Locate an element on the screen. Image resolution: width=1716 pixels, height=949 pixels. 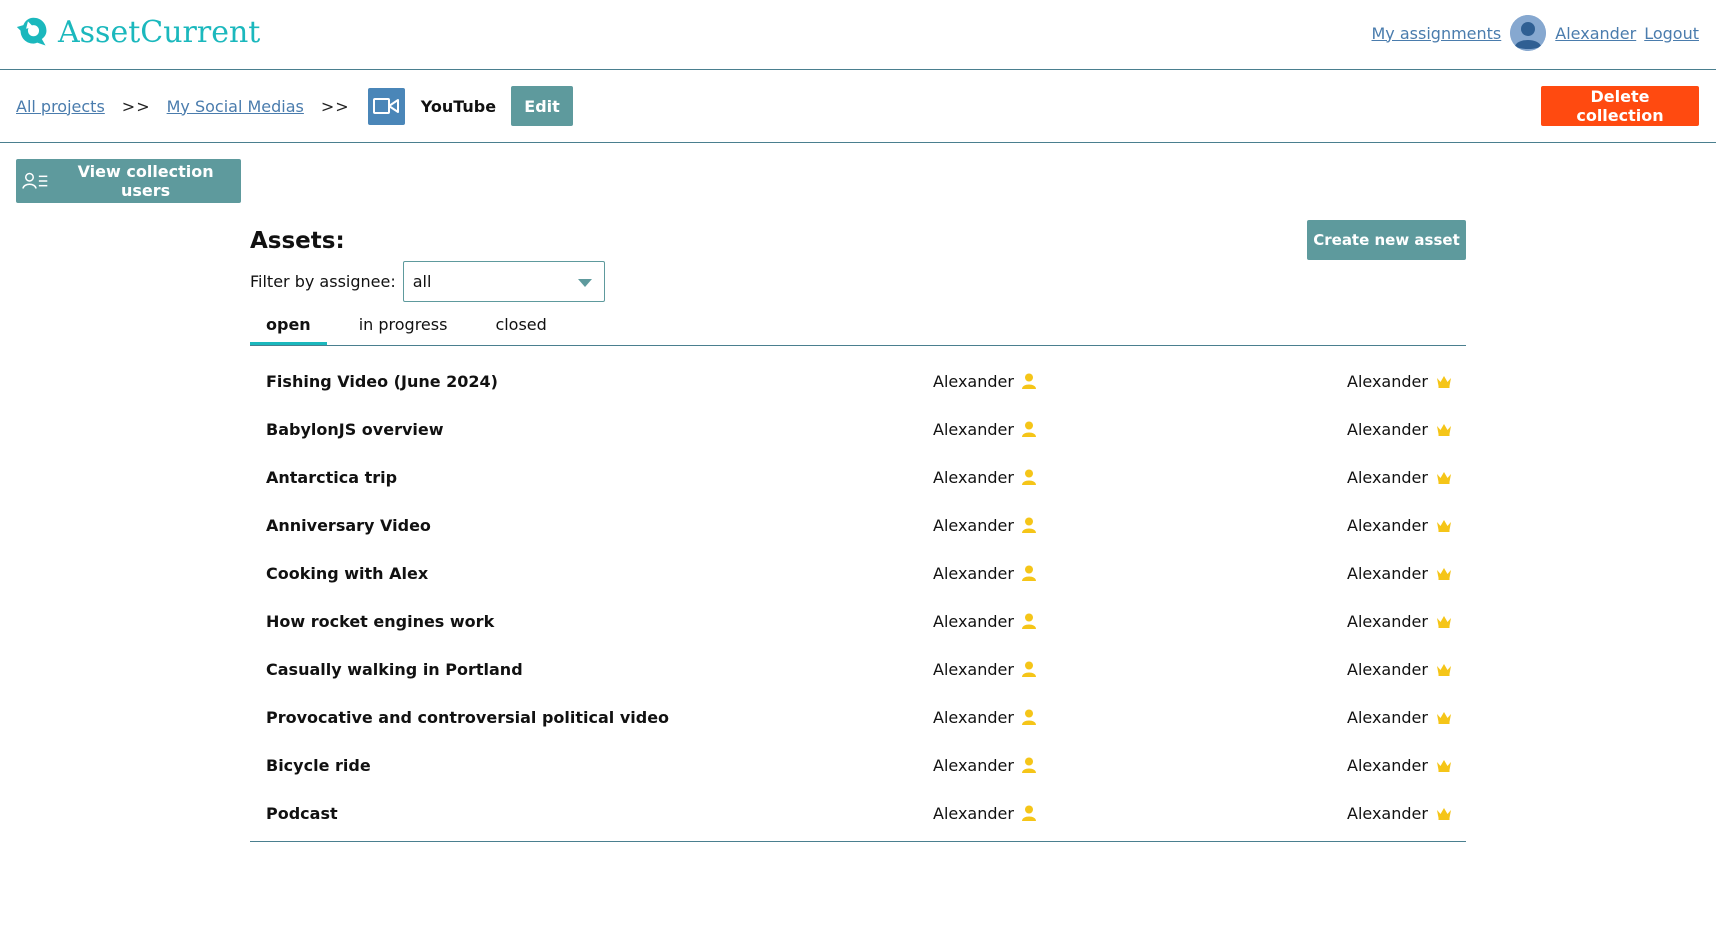
status-tabs: open in progress closed is located at coordinates (858, 329).